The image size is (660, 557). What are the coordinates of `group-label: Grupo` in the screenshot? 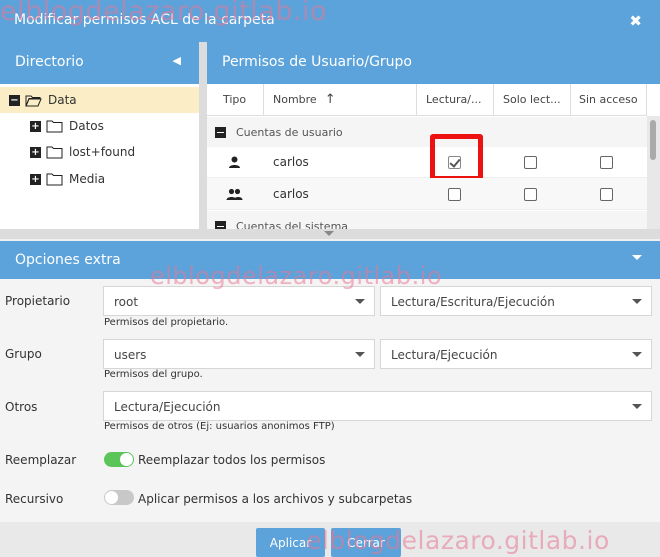 It's located at (23, 354).